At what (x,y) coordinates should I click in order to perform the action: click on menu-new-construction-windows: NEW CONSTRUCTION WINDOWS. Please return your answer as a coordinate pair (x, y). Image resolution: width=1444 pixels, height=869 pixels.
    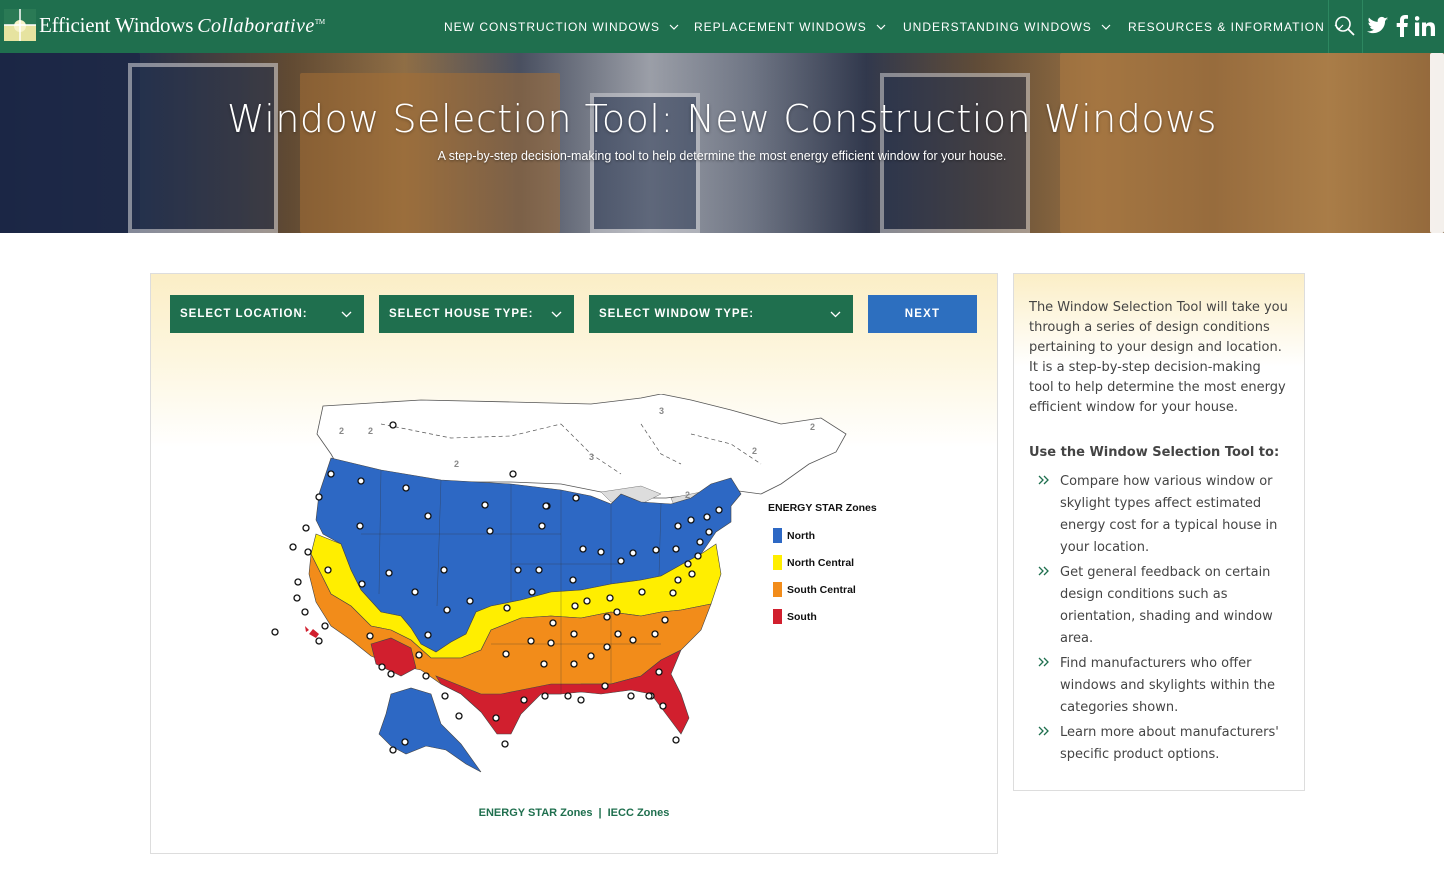
    Looking at the image, I should click on (561, 26).